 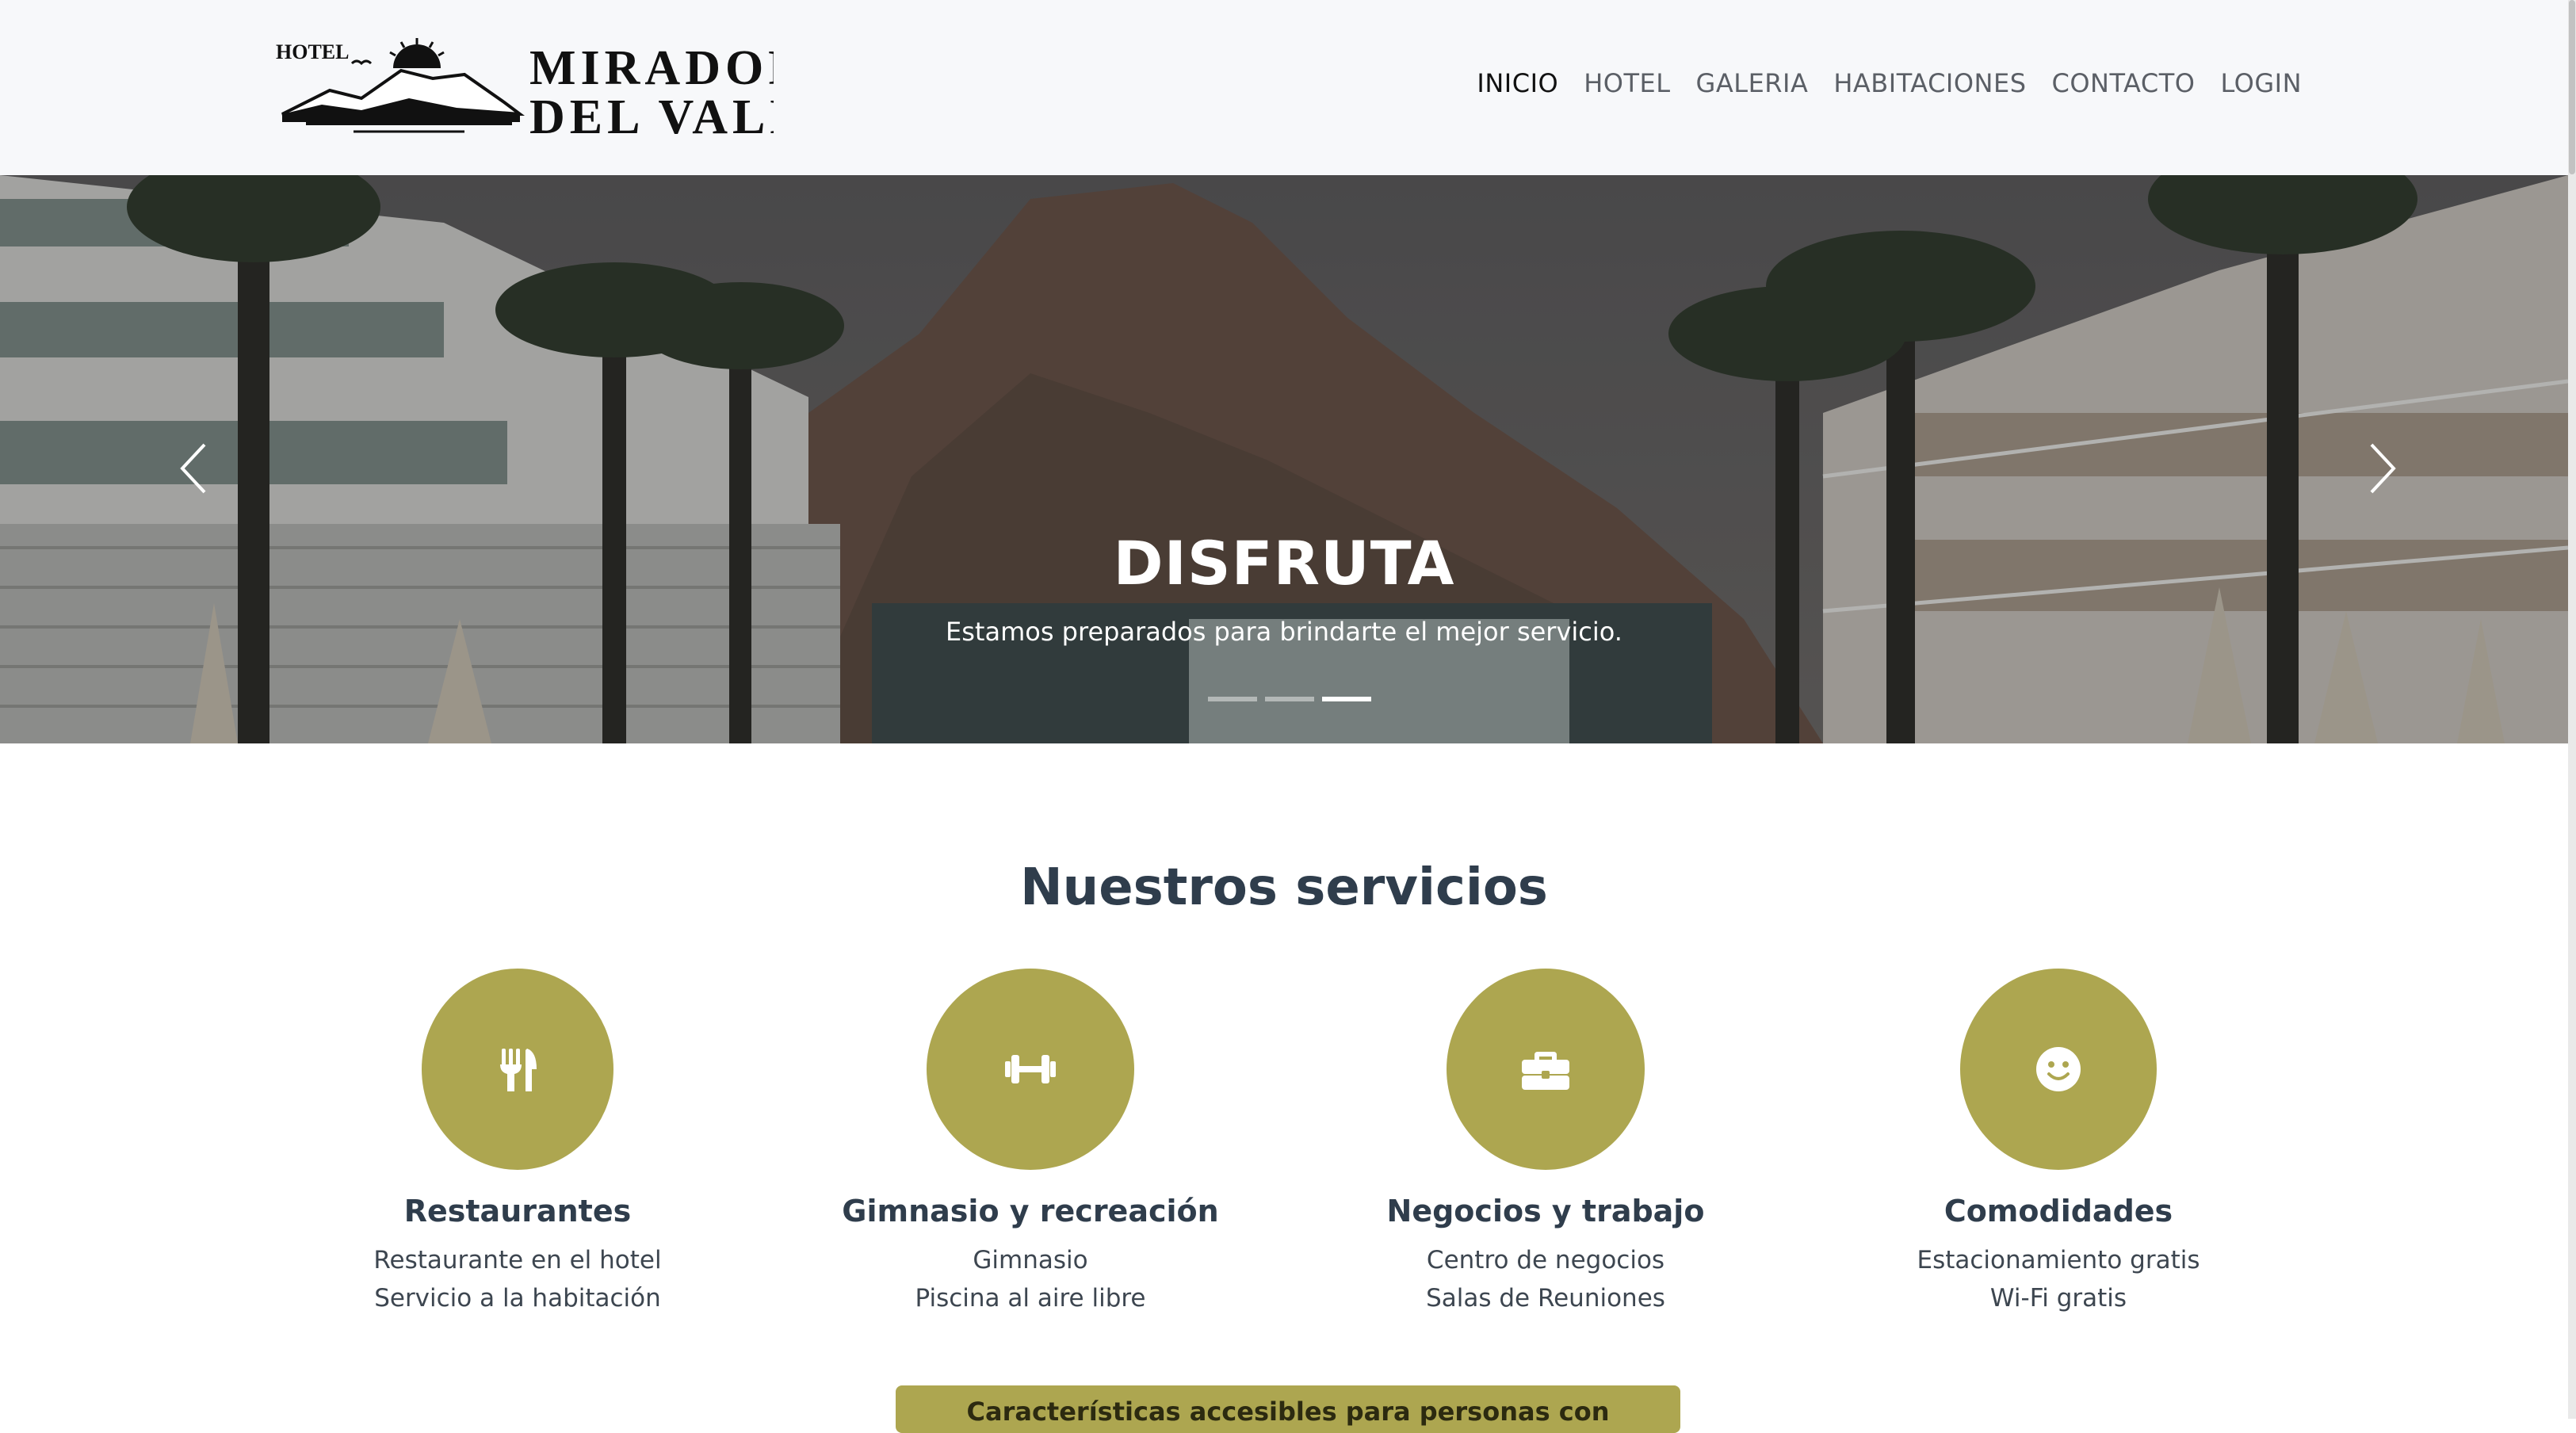 I want to click on service-description: Gimnasio Piscina al aire libre, so click(x=1030, y=1279).